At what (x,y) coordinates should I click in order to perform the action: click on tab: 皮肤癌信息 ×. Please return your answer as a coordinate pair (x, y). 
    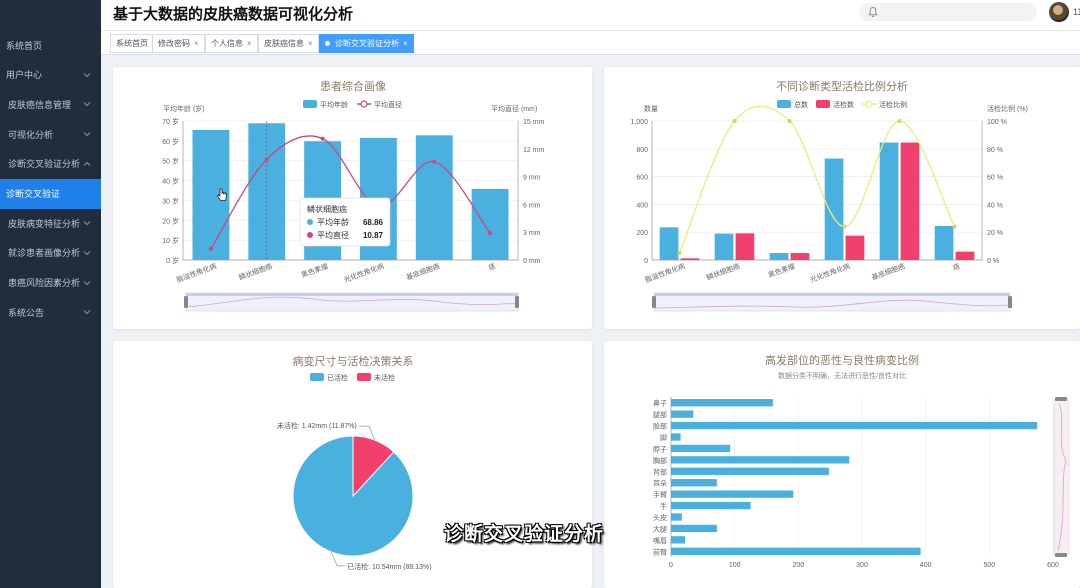
    Looking at the image, I should click on (288, 43).